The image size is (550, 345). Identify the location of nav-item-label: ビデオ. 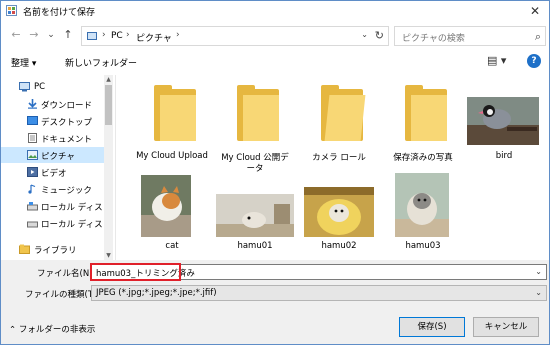
(54, 174).